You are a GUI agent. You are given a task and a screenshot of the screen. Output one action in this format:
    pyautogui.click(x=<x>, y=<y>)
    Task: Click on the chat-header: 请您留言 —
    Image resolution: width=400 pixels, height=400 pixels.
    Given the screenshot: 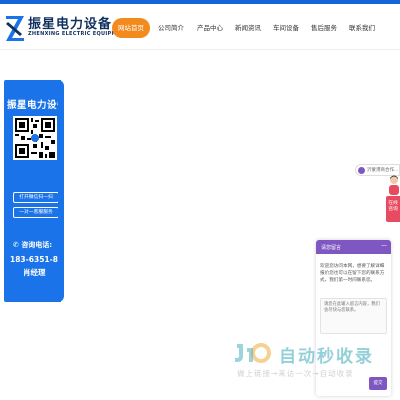 What is the action you would take?
    pyautogui.click(x=353, y=247)
    